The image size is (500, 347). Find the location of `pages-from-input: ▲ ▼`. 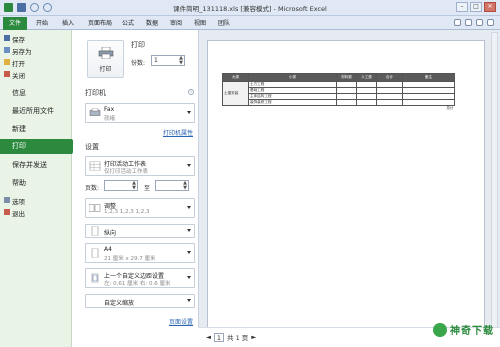

pages-from-input: ▲ ▼ is located at coordinates (121, 185).